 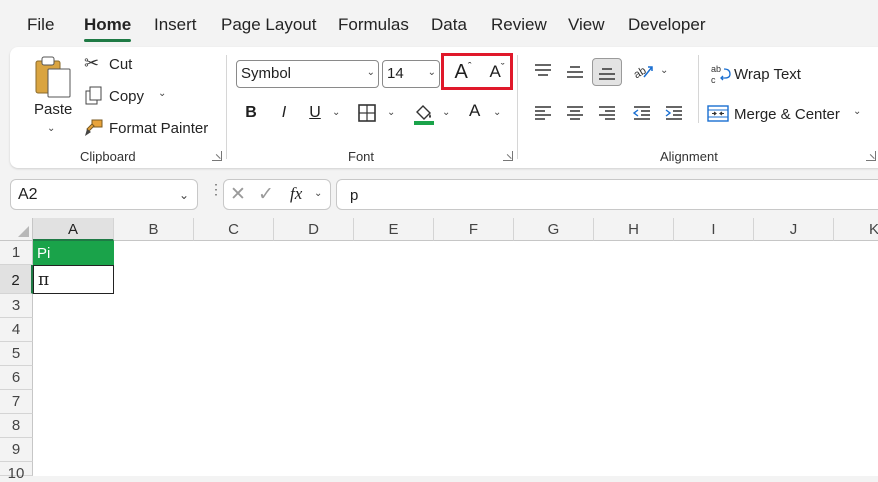 What do you see at coordinates (634, 229) in the screenshot?
I see `column-header: H` at bounding box center [634, 229].